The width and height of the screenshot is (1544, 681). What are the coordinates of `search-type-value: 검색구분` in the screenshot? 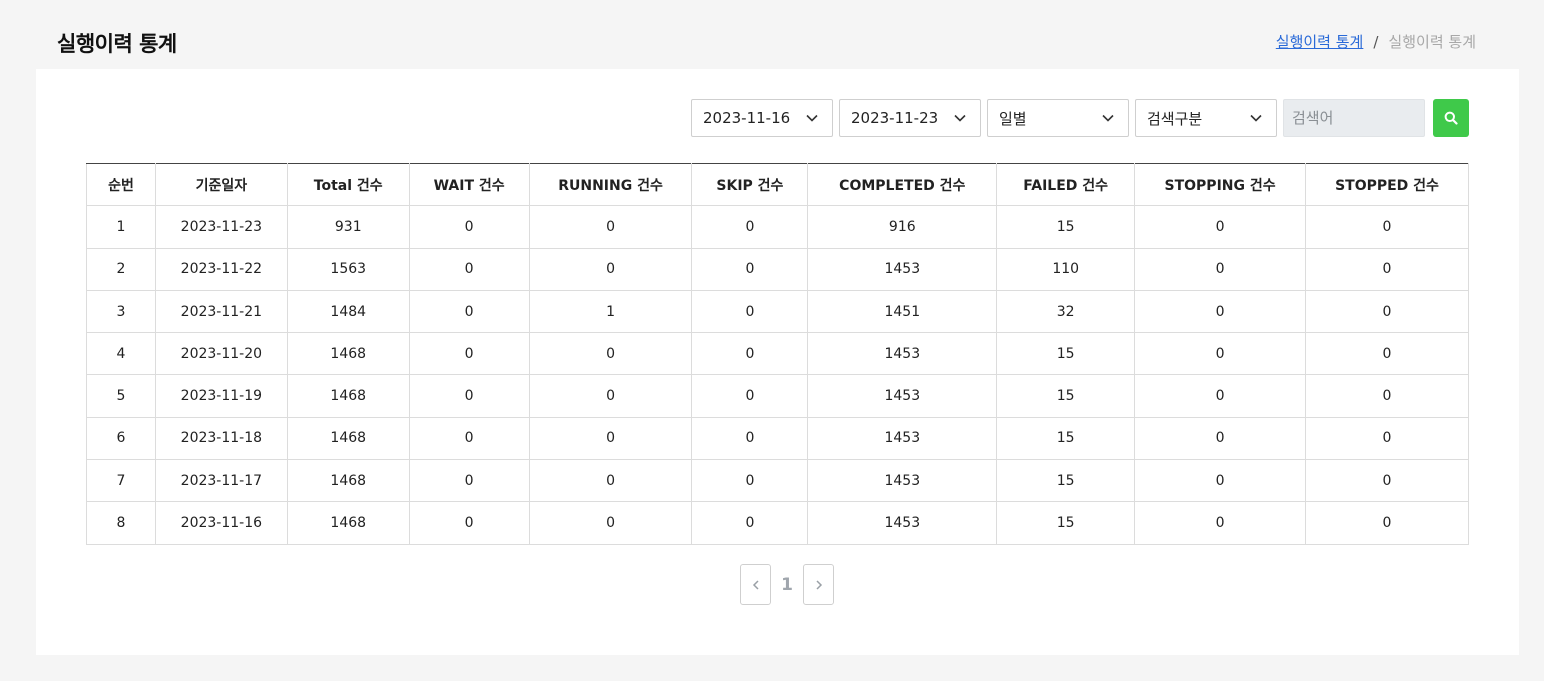 It's located at (1175, 118).